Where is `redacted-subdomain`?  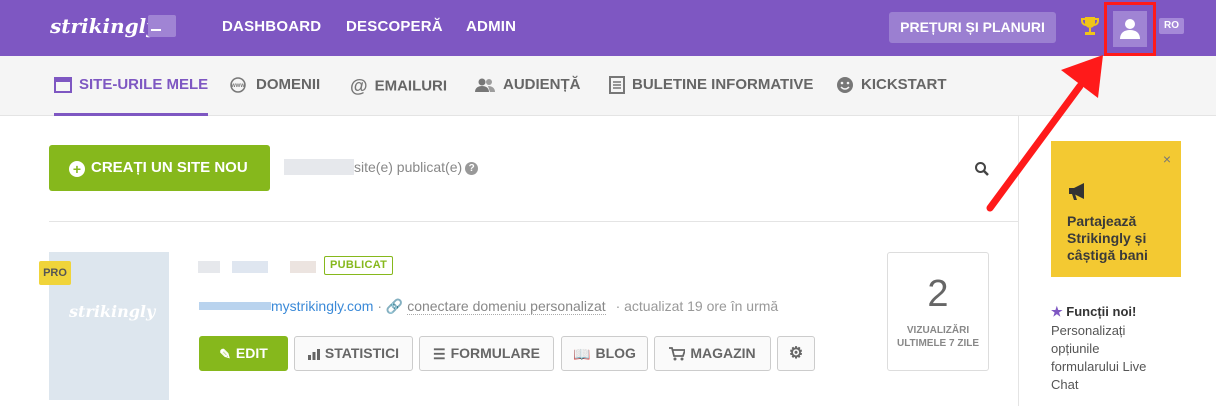 redacted-subdomain is located at coordinates (235, 306).